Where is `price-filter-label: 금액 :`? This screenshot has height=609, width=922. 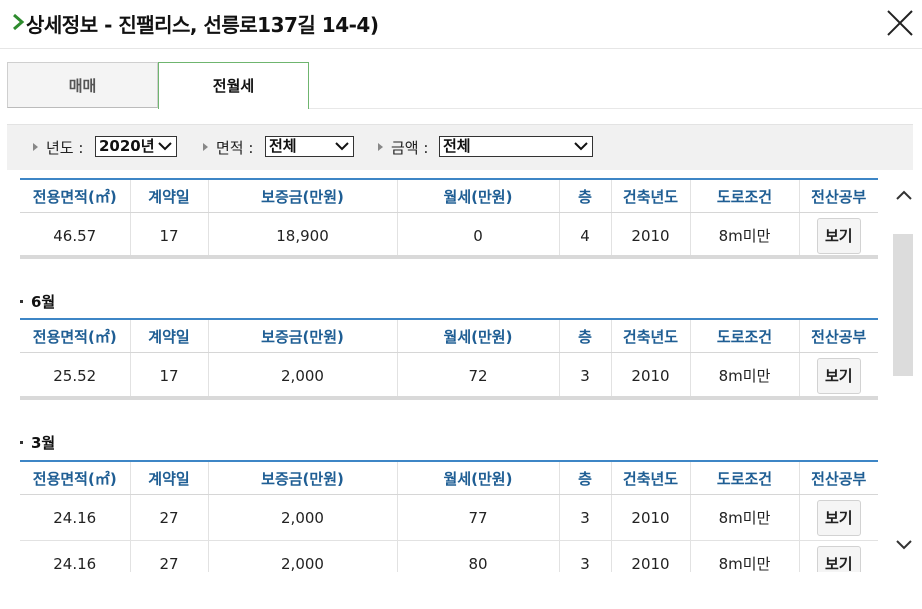
price-filter-label: 금액 : is located at coordinates (403, 147).